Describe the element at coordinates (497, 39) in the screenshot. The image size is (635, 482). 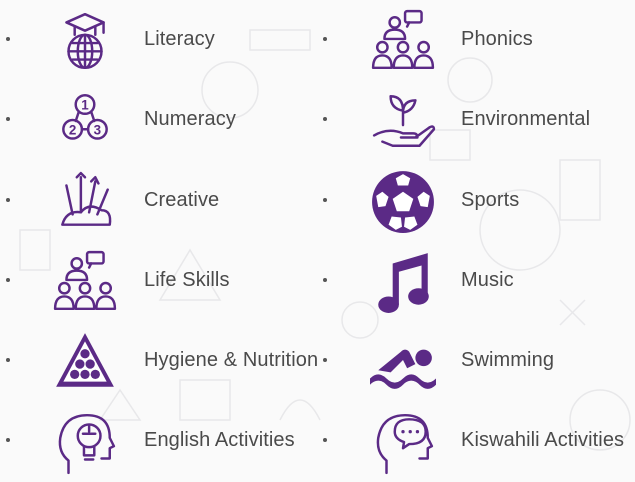
I see `activity-label: Phonics` at that location.